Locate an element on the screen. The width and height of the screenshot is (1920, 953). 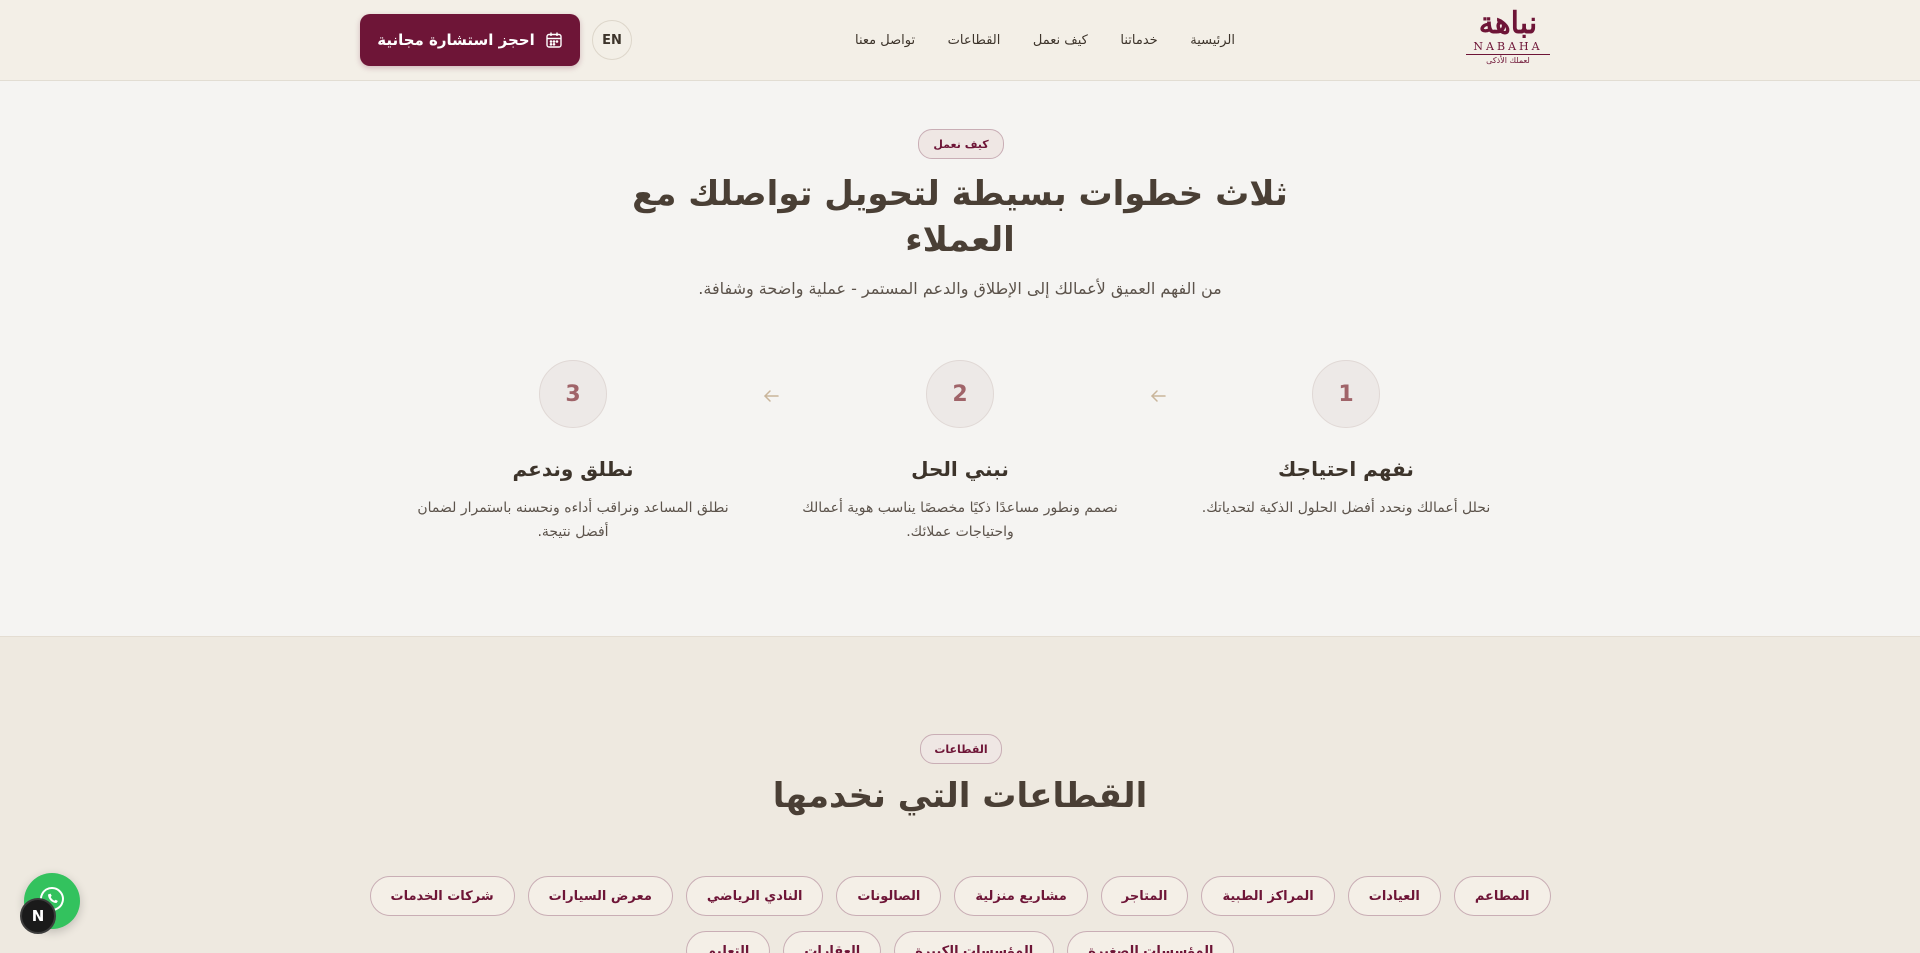
nav-item-how-we-work: كيف نعمل is located at coordinates (1060, 40).